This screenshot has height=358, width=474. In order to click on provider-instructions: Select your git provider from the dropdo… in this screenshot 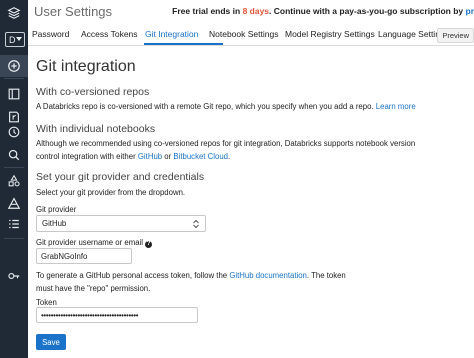, I will do `click(111, 192)`.